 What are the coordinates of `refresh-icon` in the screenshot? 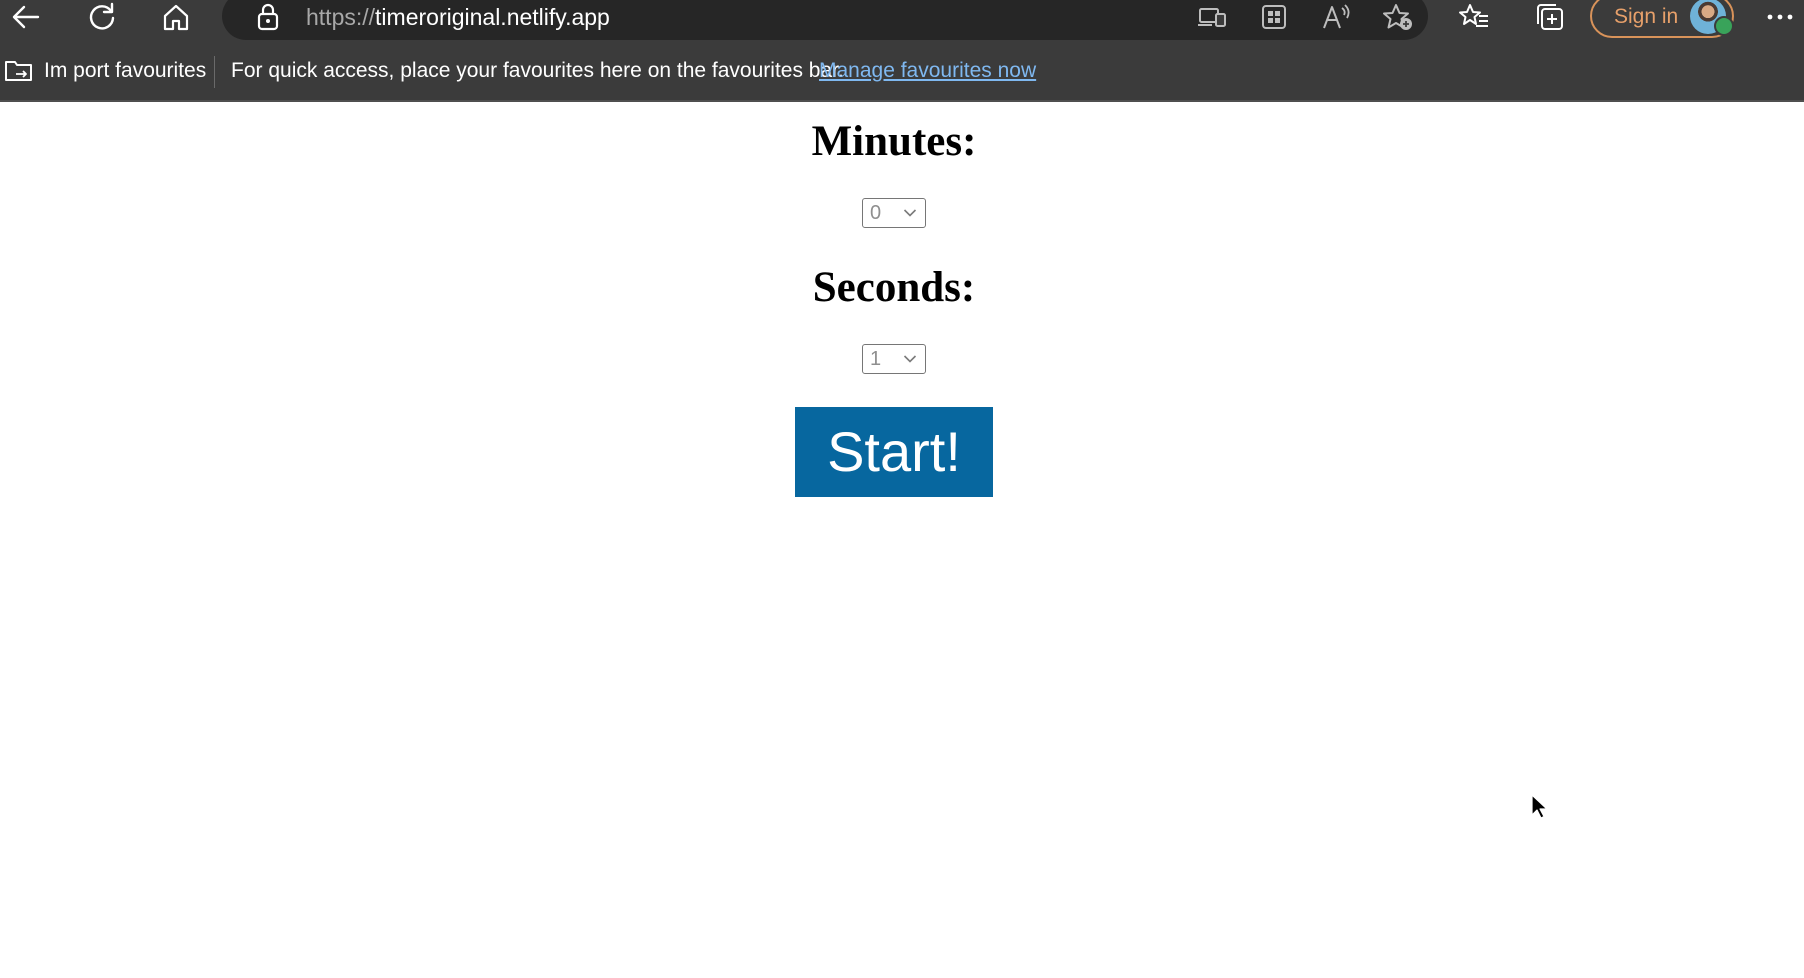 It's located at (102, 17).